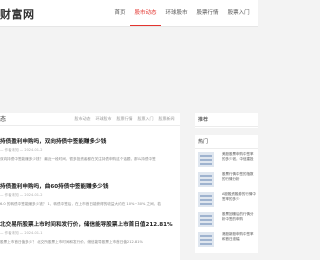 Image resolution: width=320 pixels, height=260 pixels. I want to click on nav-quotes: 股票行情, so click(207, 13).